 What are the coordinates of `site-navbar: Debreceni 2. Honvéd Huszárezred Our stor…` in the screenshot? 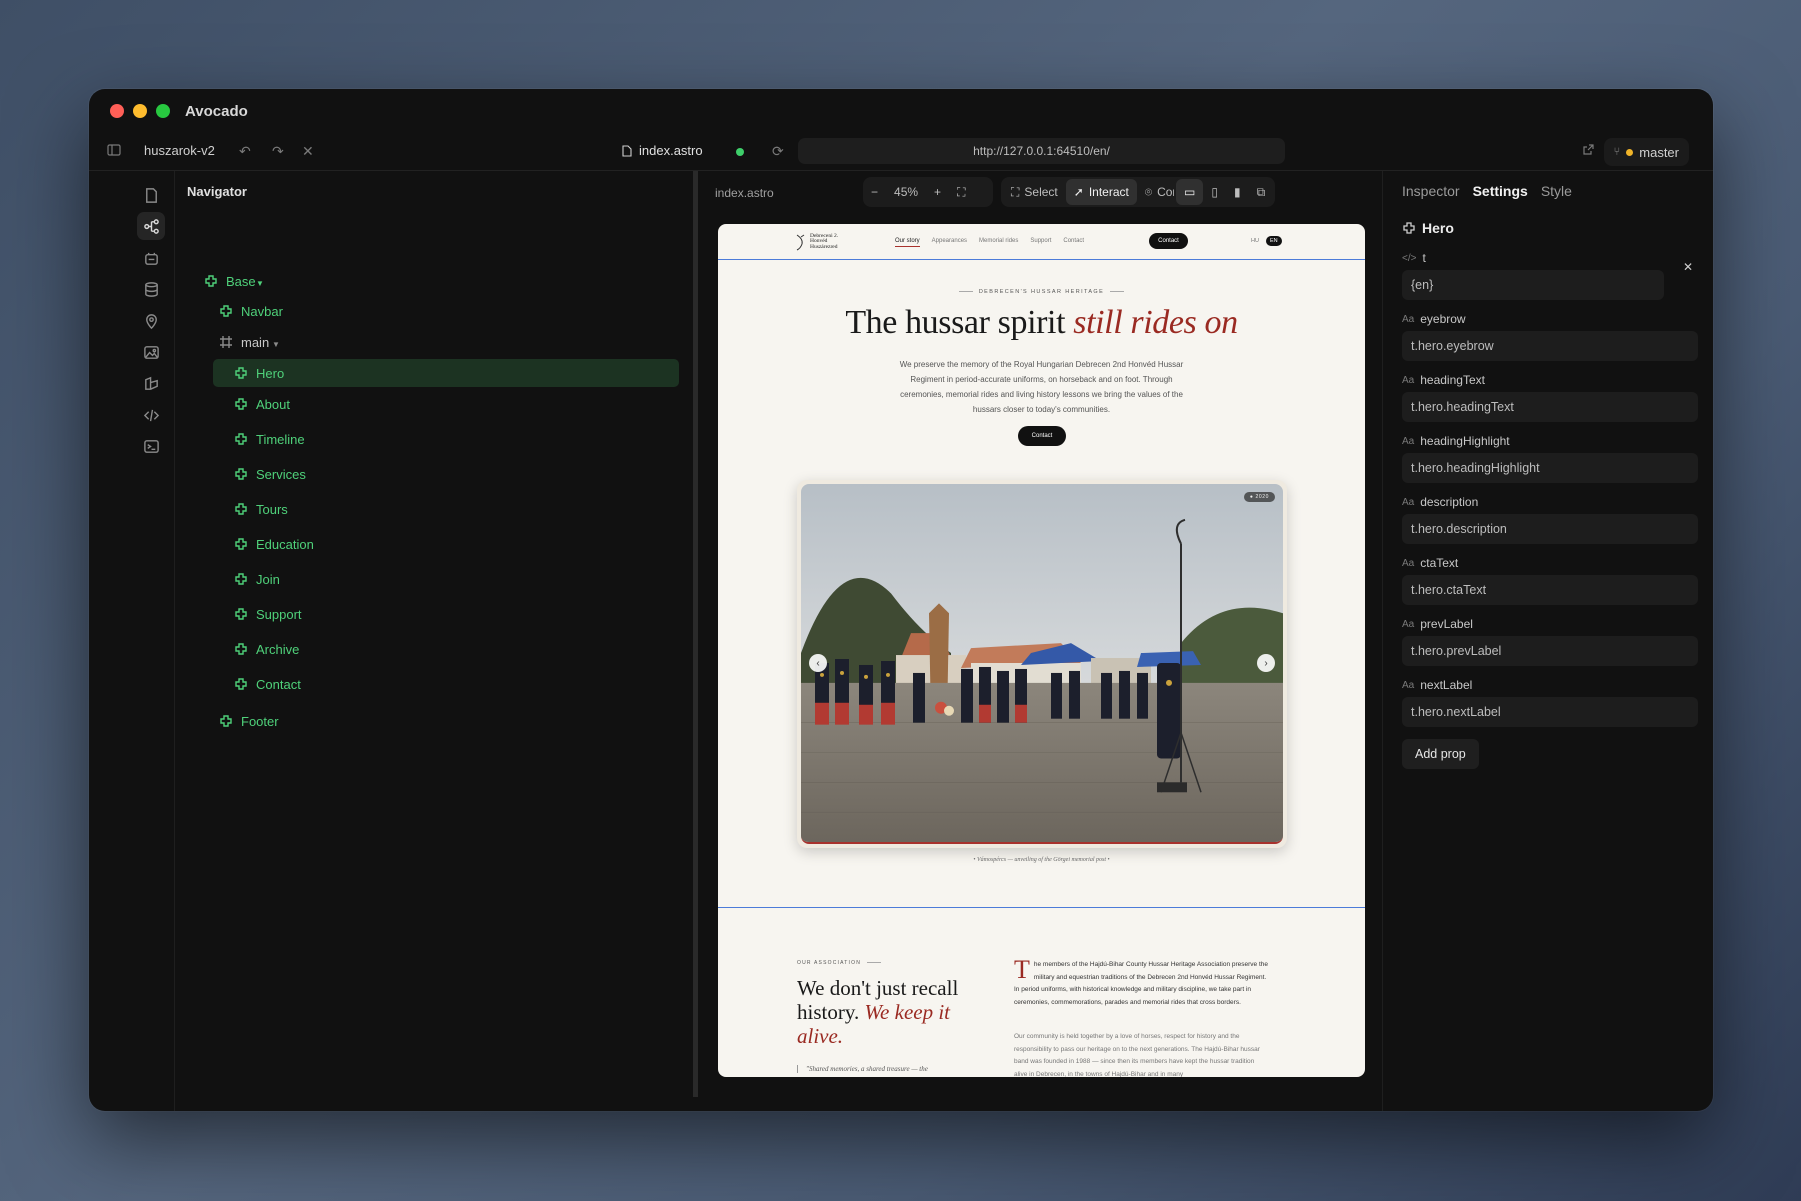 It's located at (1041, 242).